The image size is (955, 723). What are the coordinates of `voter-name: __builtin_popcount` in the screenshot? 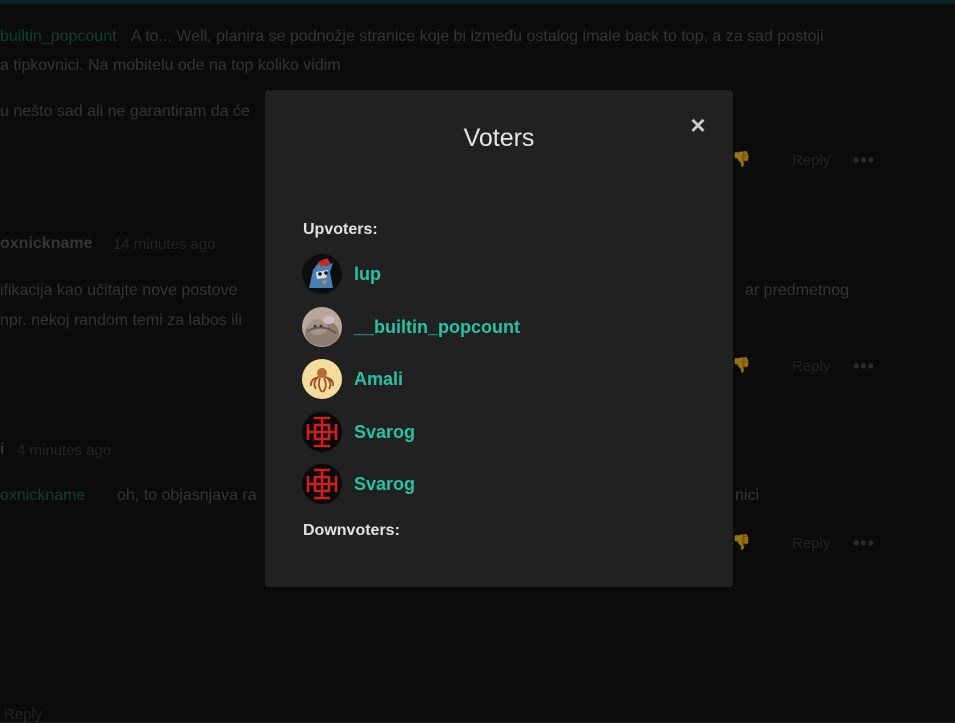 It's located at (437, 327).